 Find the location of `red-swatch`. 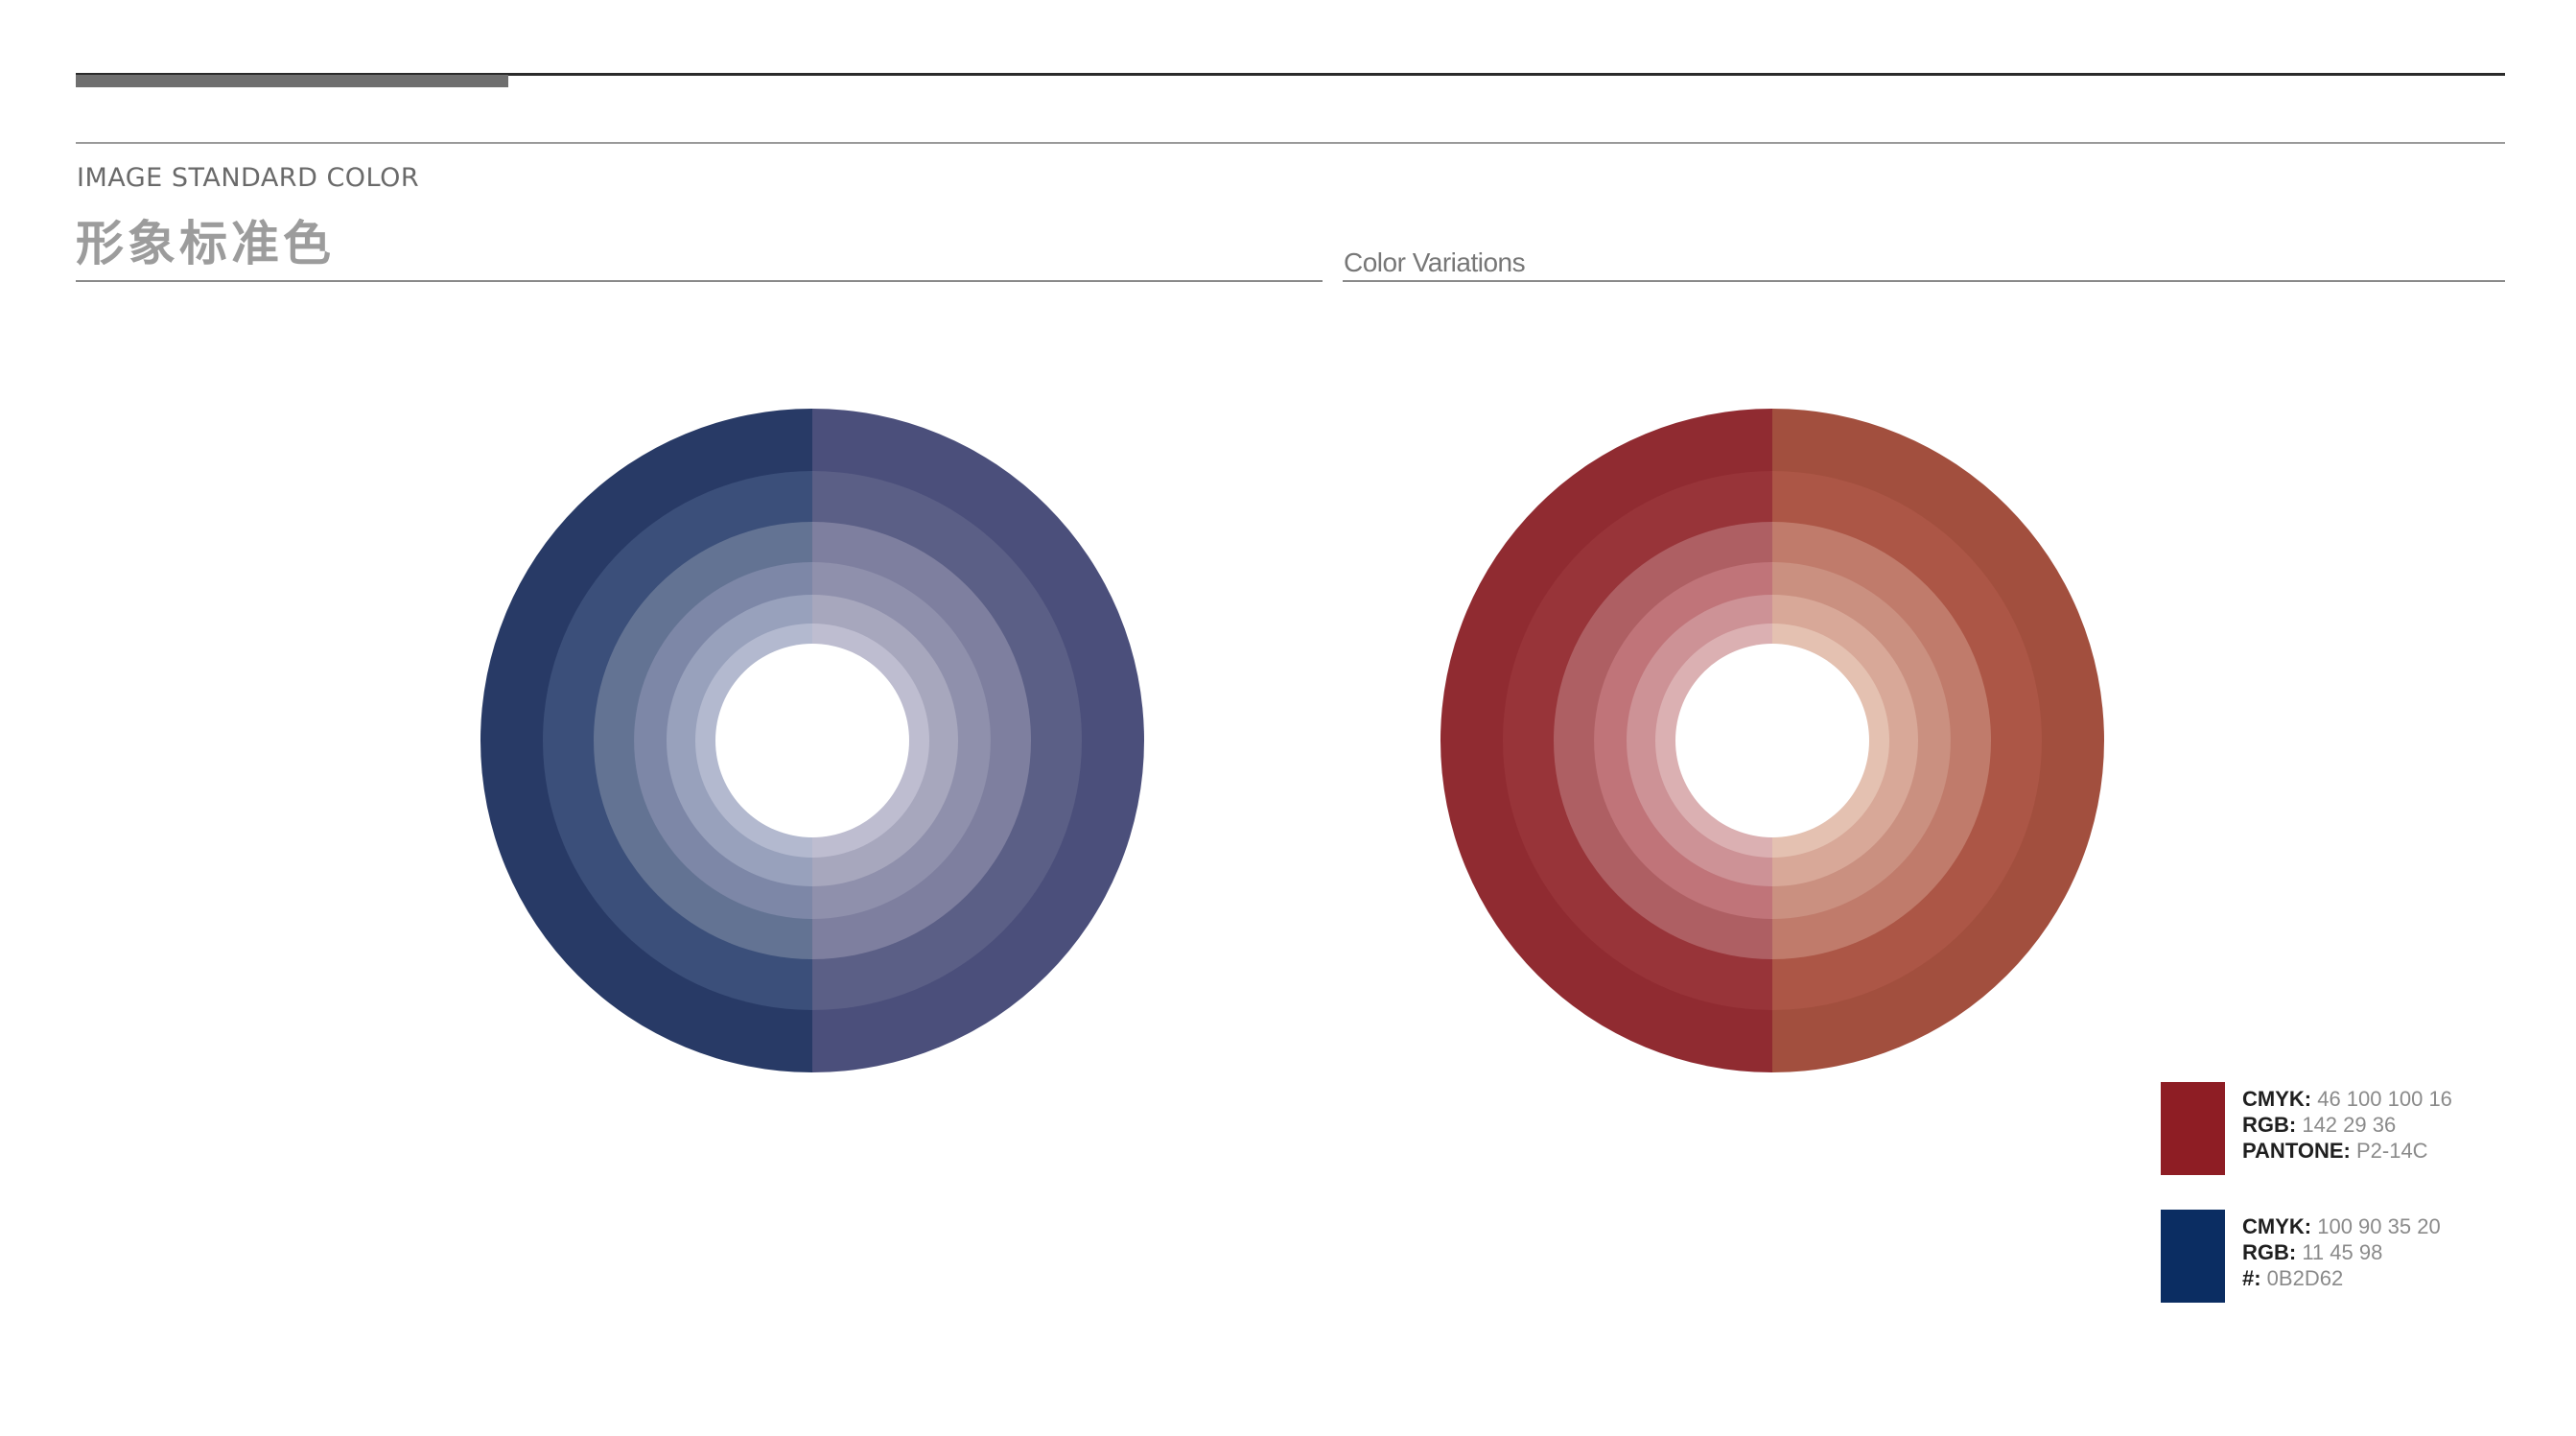

red-swatch is located at coordinates (2193, 1128).